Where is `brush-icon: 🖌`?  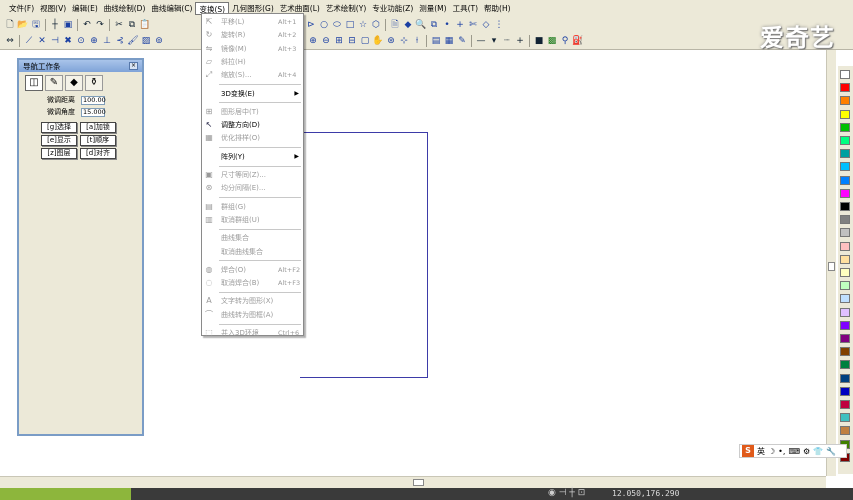
brush-icon: 🖌 is located at coordinates (133, 41).